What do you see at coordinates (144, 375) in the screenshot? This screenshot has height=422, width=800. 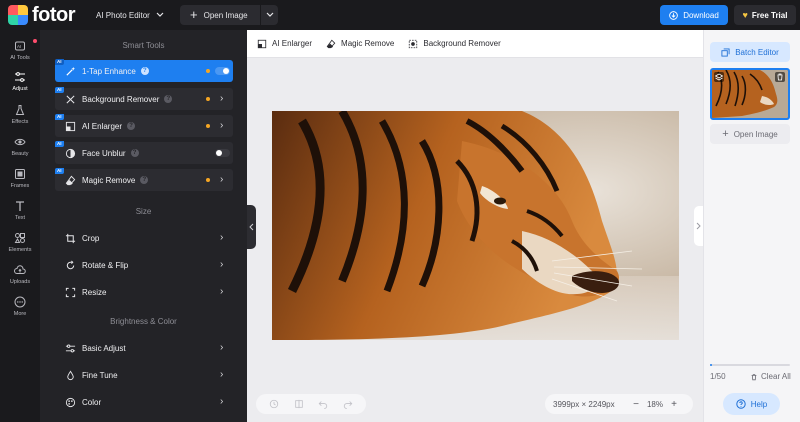 I see `tool-fine-tune: Fine Tune ›` at bounding box center [144, 375].